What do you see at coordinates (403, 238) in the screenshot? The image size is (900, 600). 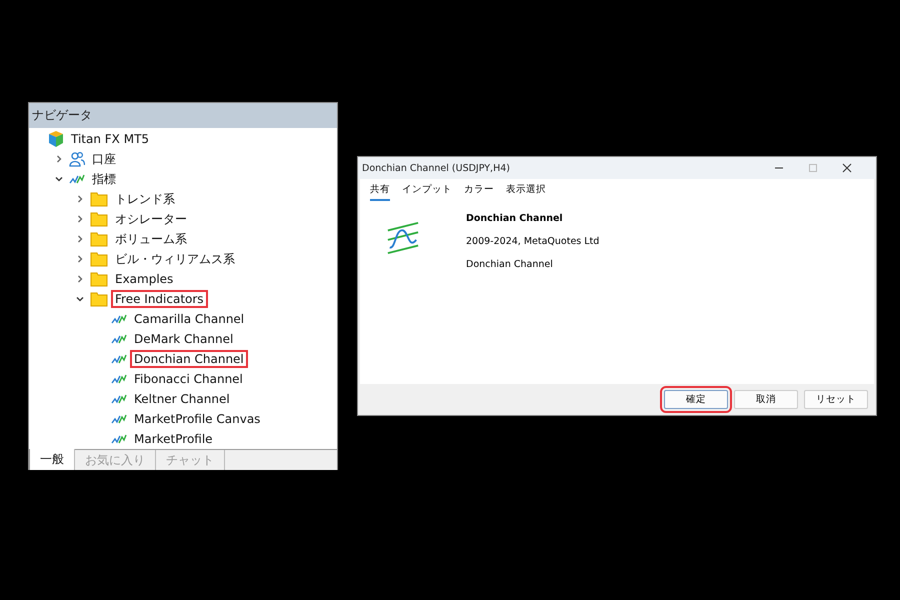 I see `channel-icon` at bounding box center [403, 238].